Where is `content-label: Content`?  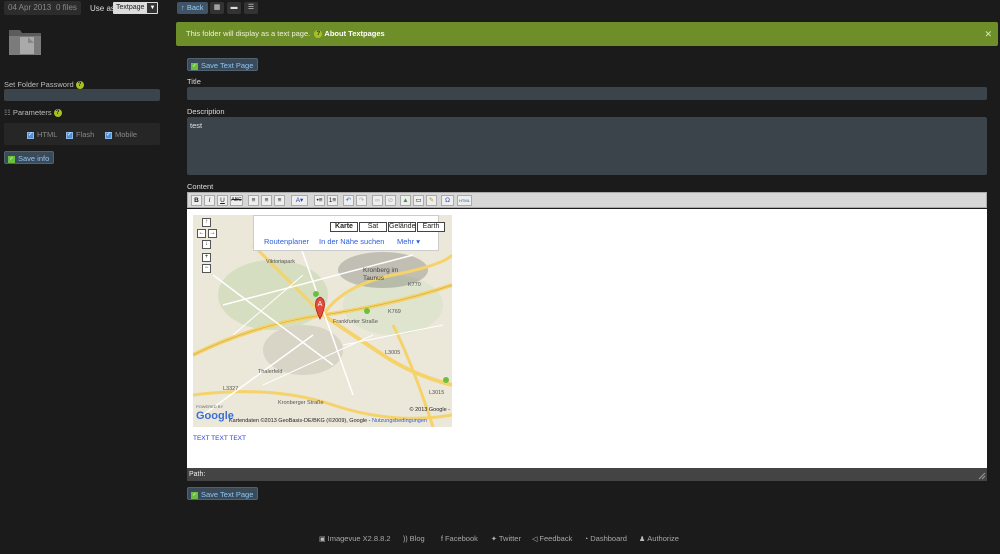 content-label: Content is located at coordinates (200, 186).